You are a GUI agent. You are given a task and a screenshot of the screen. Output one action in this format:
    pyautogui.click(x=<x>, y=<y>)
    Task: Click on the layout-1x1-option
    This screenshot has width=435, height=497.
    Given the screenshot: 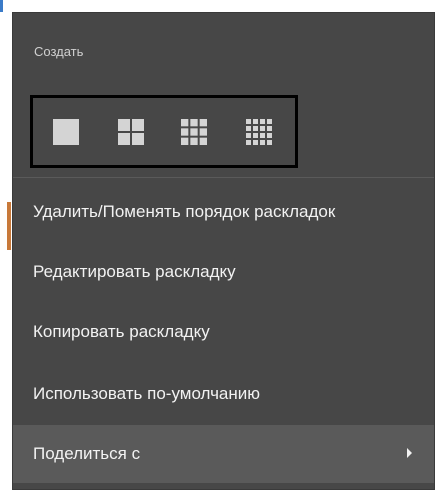 What is the action you would take?
    pyautogui.click(x=66, y=132)
    